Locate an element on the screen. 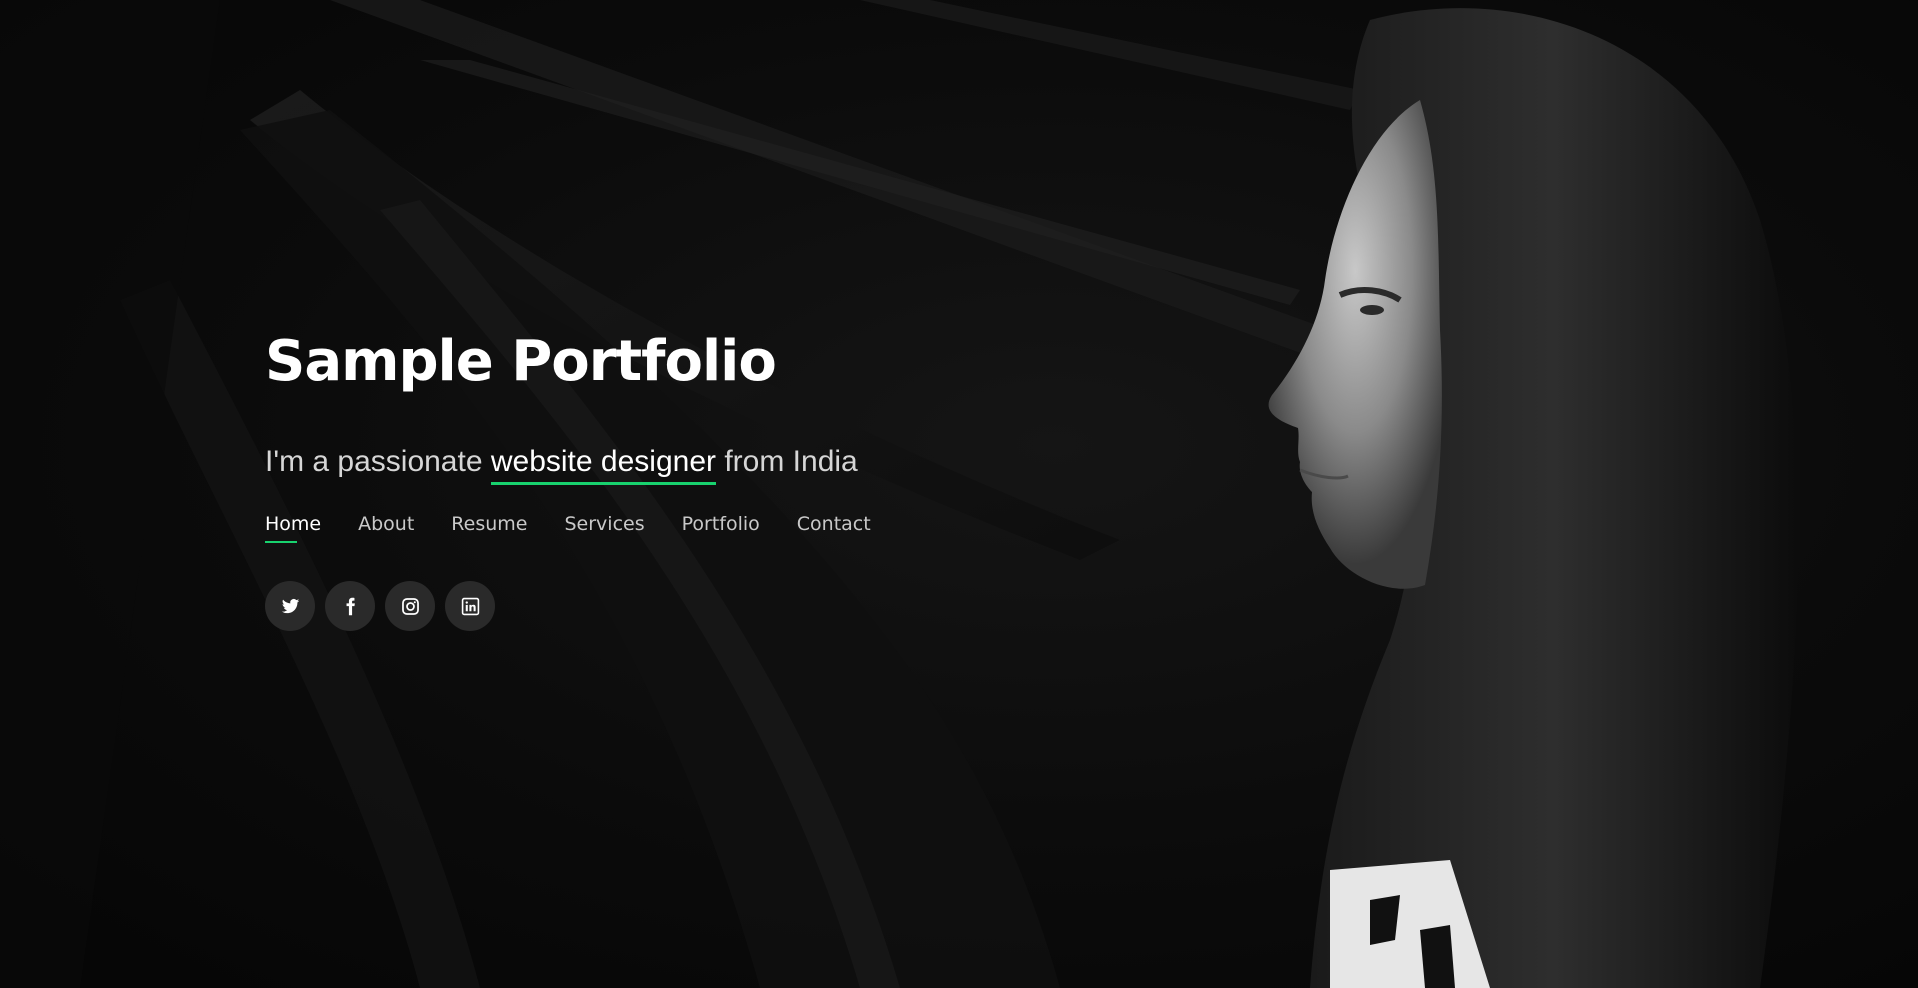 The width and height of the screenshot is (1918, 988). linkedin-button is located at coordinates (470, 606).